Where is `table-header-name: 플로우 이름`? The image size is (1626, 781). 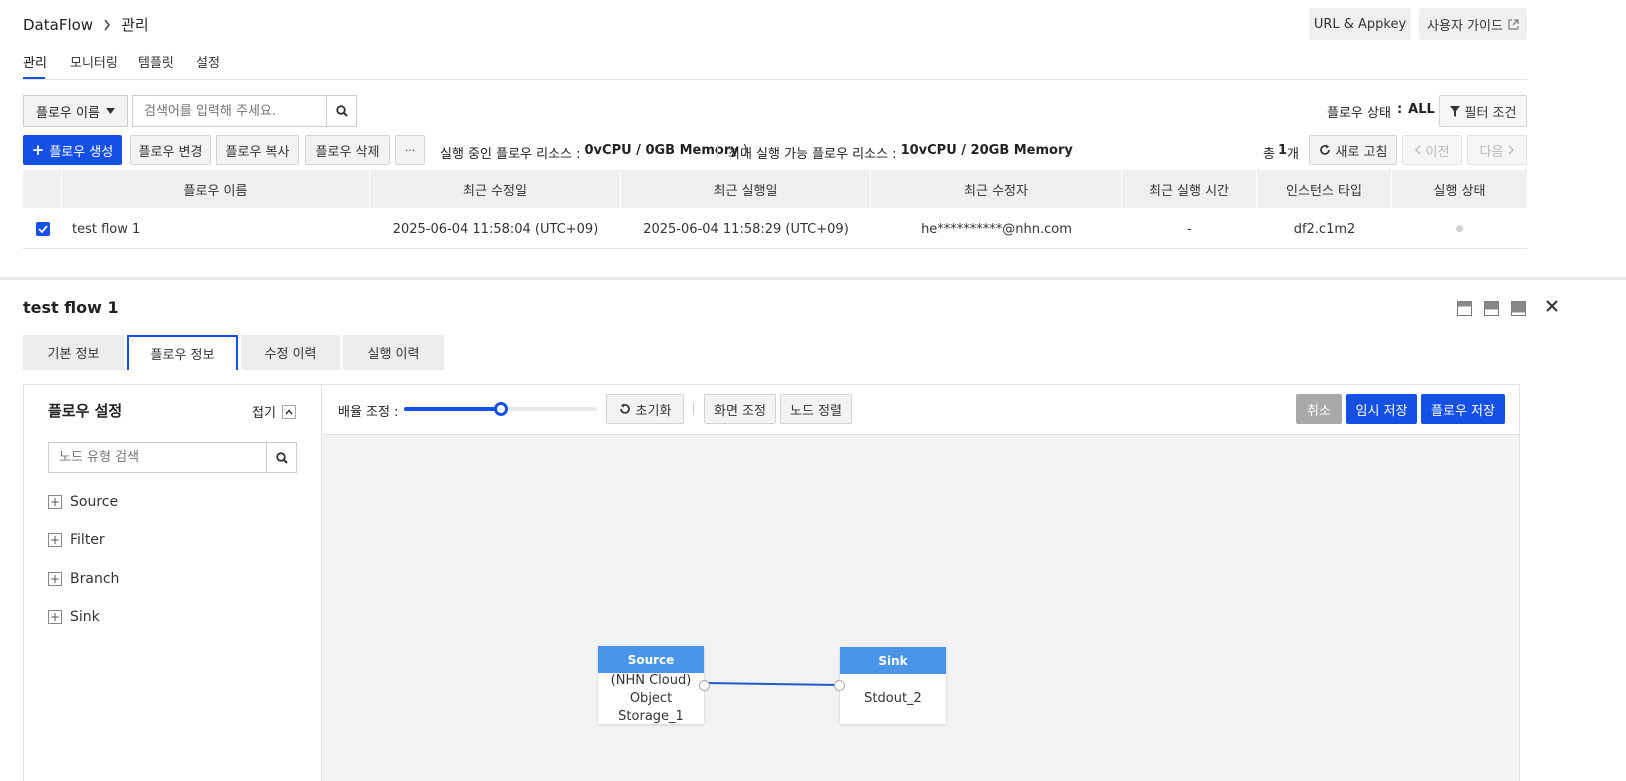
table-header-name: 플로우 이름 is located at coordinates (216, 189).